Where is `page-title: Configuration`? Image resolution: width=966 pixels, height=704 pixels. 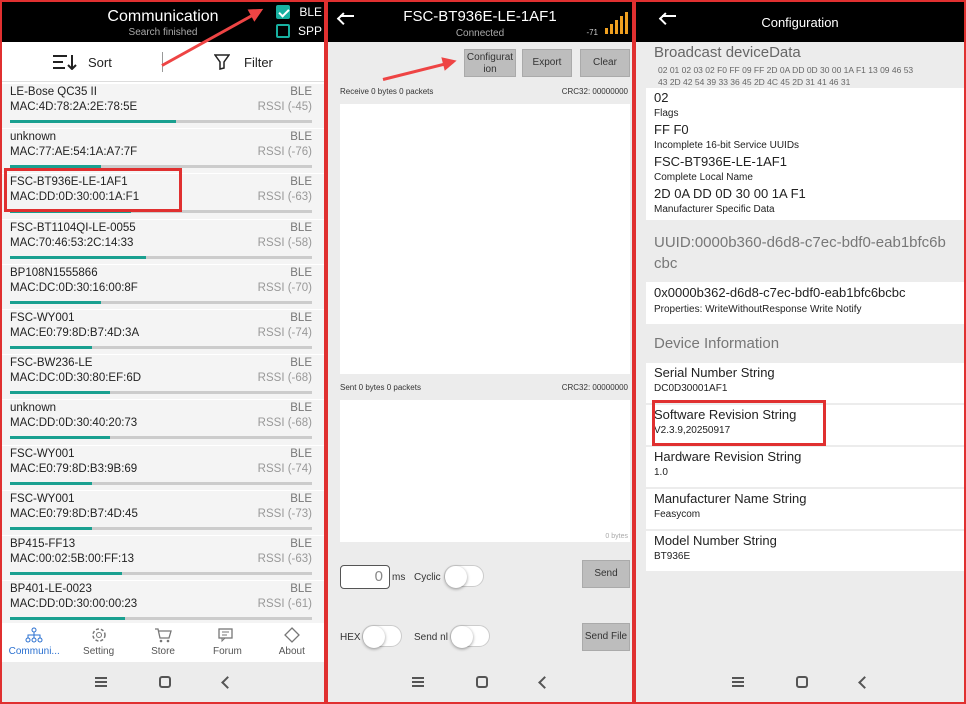
page-title: Configuration is located at coordinates (800, 22).